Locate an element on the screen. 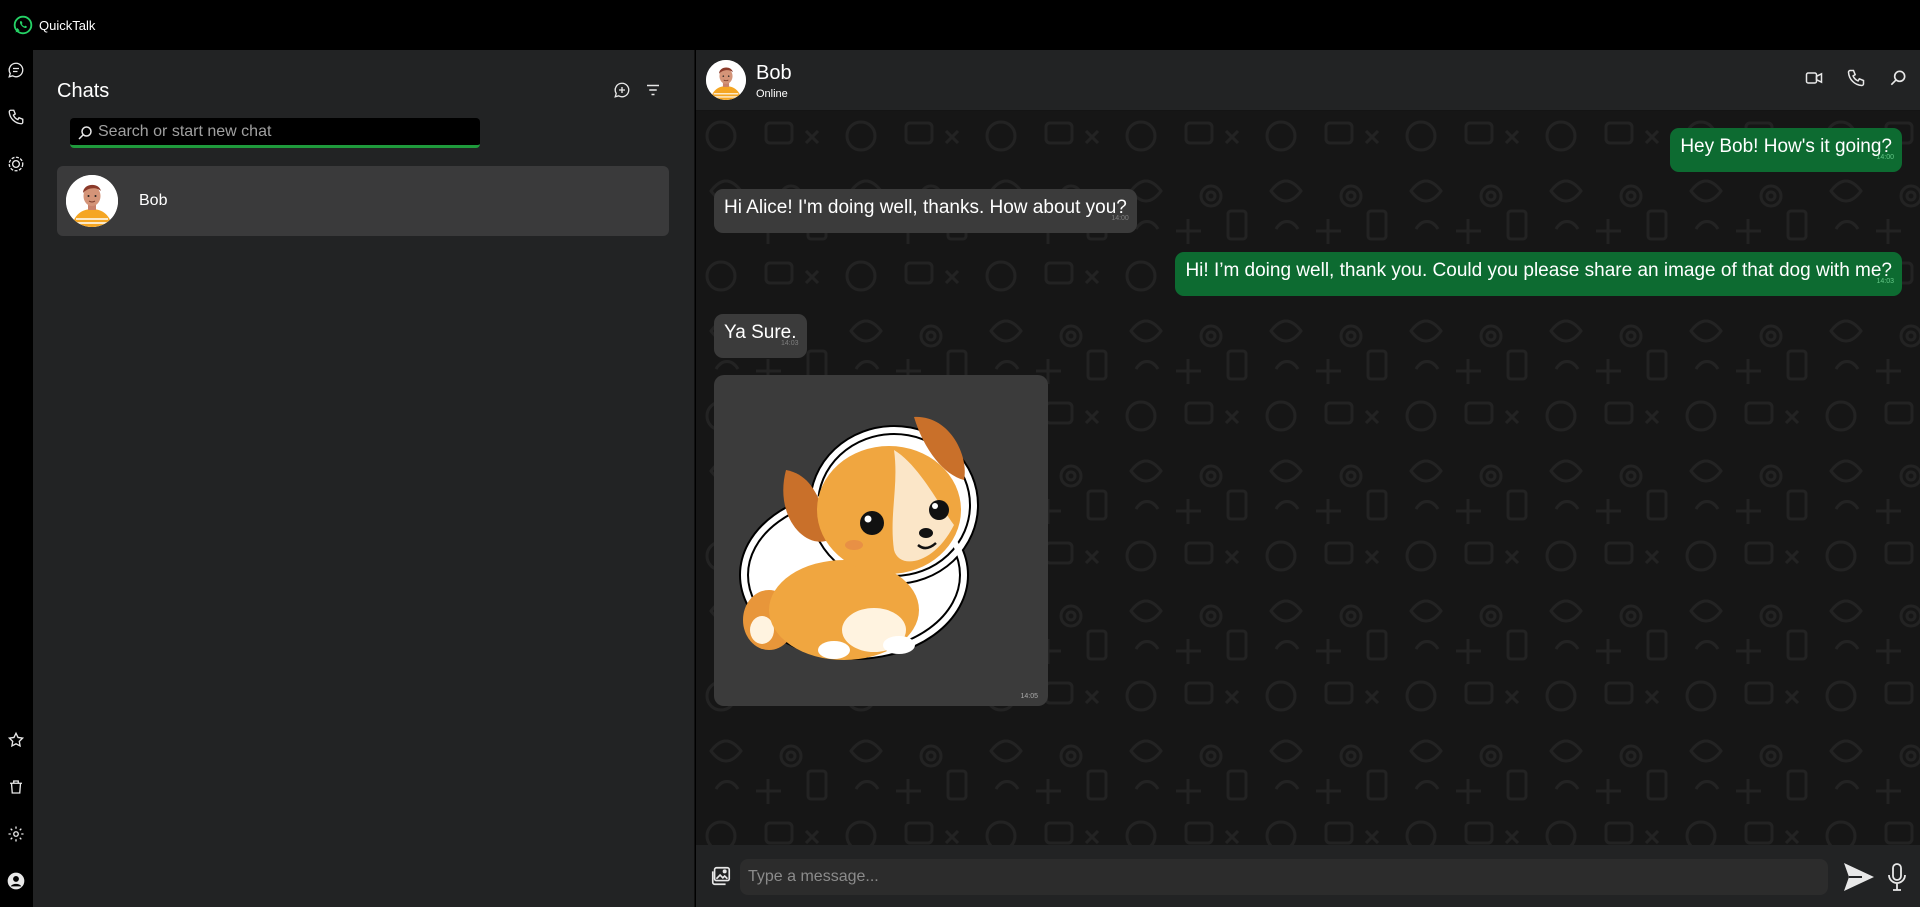 The width and height of the screenshot is (1920, 907). new-chat-icon is located at coordinates (622, 90).